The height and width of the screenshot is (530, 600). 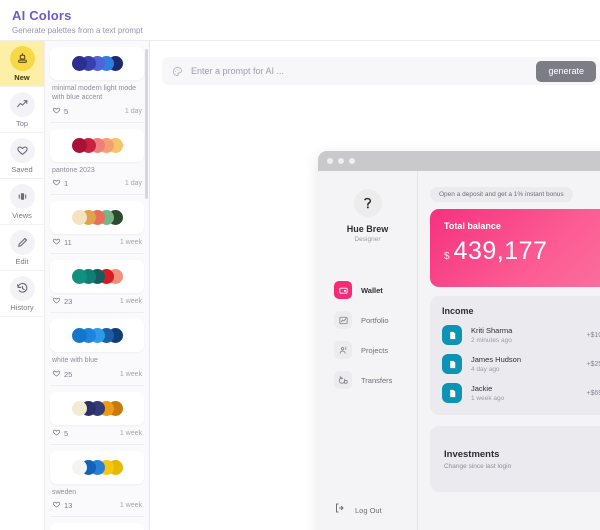 I want to click on palette-like-count: 1, so click(x=66, y=184).